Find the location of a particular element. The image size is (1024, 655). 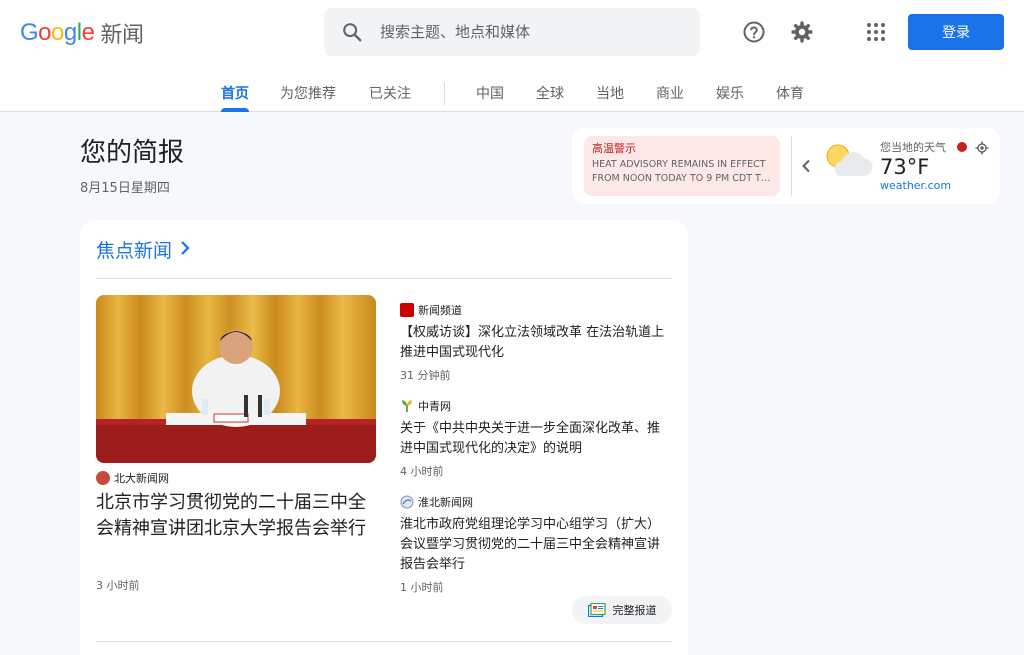

section-tabs: 首页 为您推荐 已关注 中国 全球 当地 商业 娱乐 体育 is located at coordinates (512, 96).